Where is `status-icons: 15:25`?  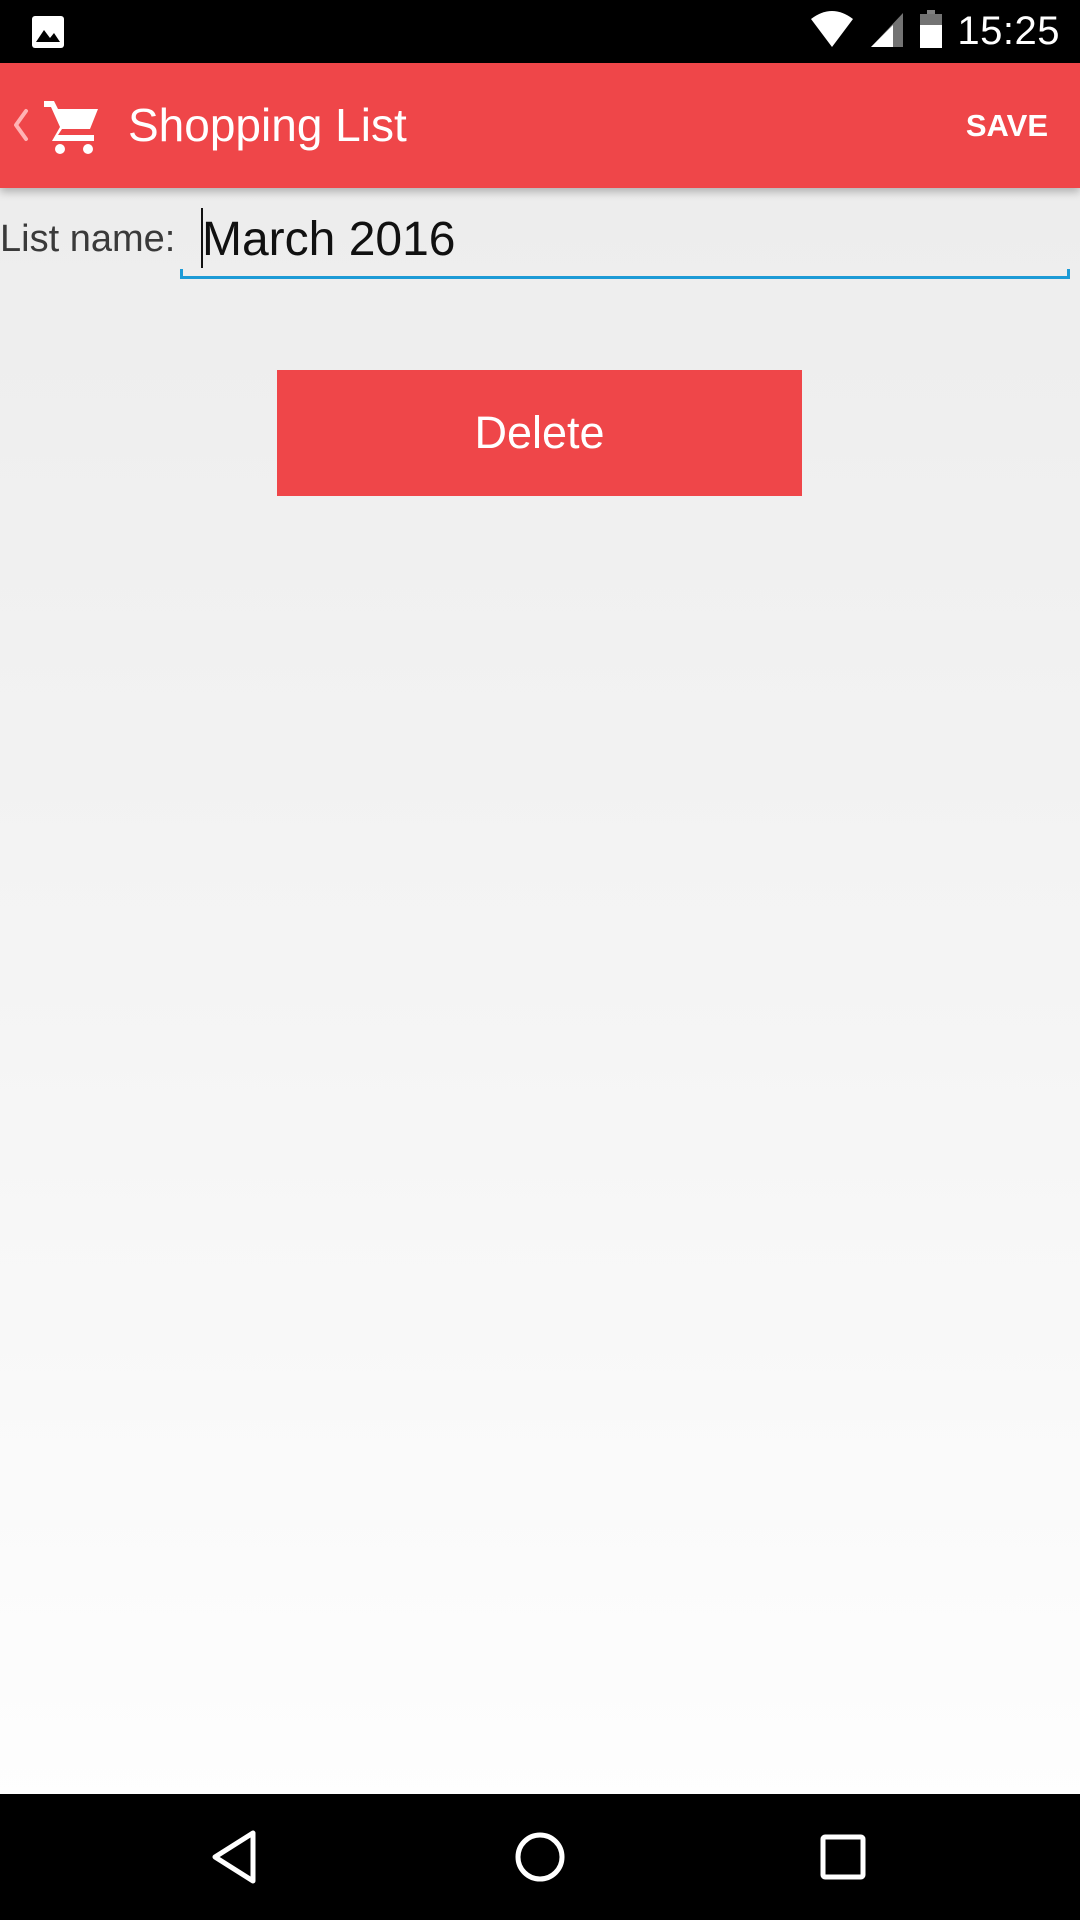 status-icons: 15:25 is located at coordinates (934, 31).